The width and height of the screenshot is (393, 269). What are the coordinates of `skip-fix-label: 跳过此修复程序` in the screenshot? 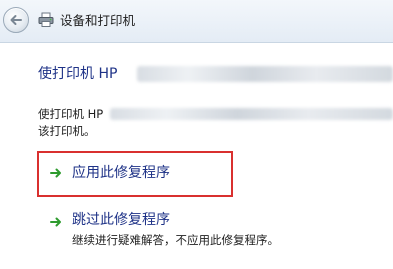 It's located at (121, 220).